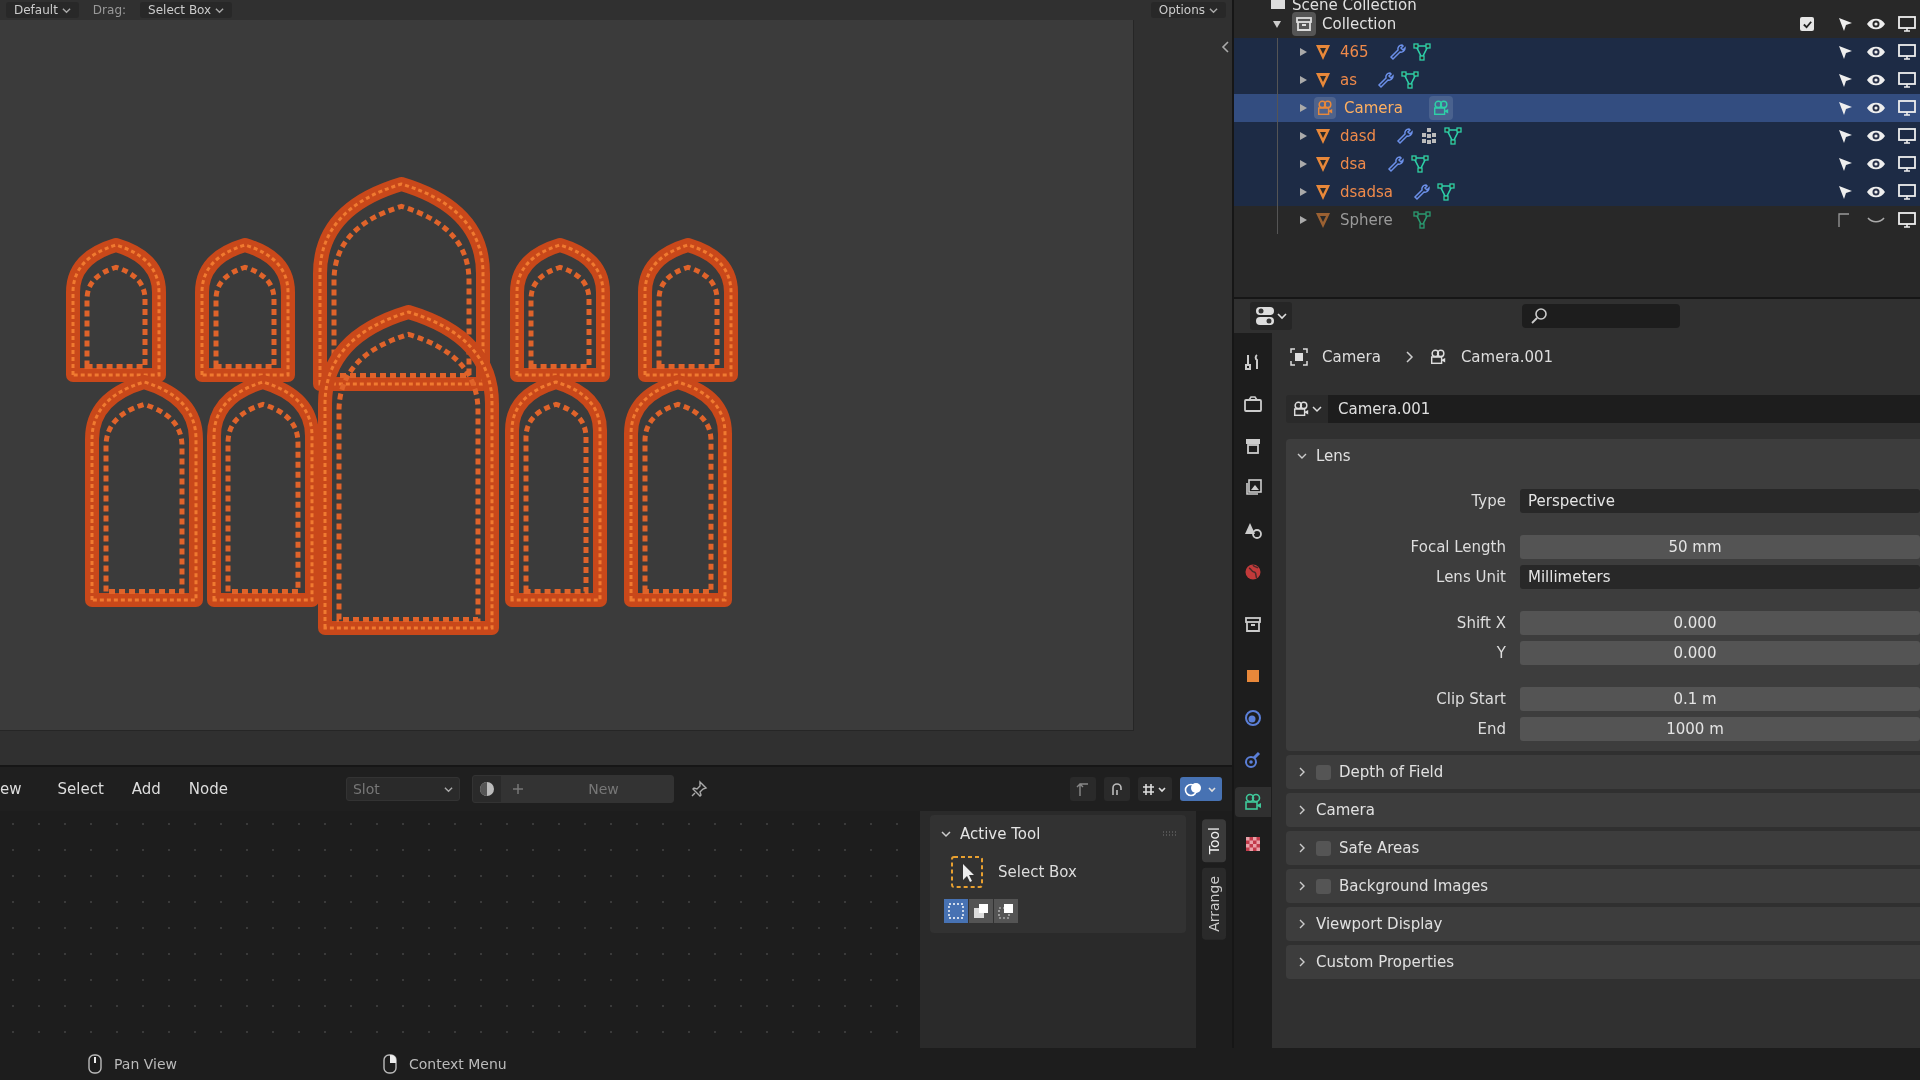 The width and height of the screenshot is (1920, 1080). I want to click on panel-title: Safe Areas, so click(1379, 848).